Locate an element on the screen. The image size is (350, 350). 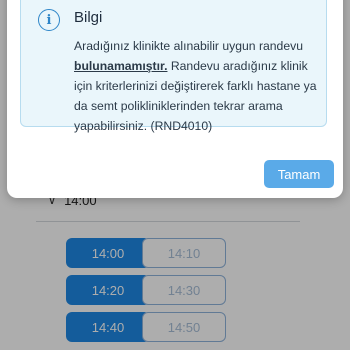
dialog-title: Bilgi is located at coordinates (88, 17).